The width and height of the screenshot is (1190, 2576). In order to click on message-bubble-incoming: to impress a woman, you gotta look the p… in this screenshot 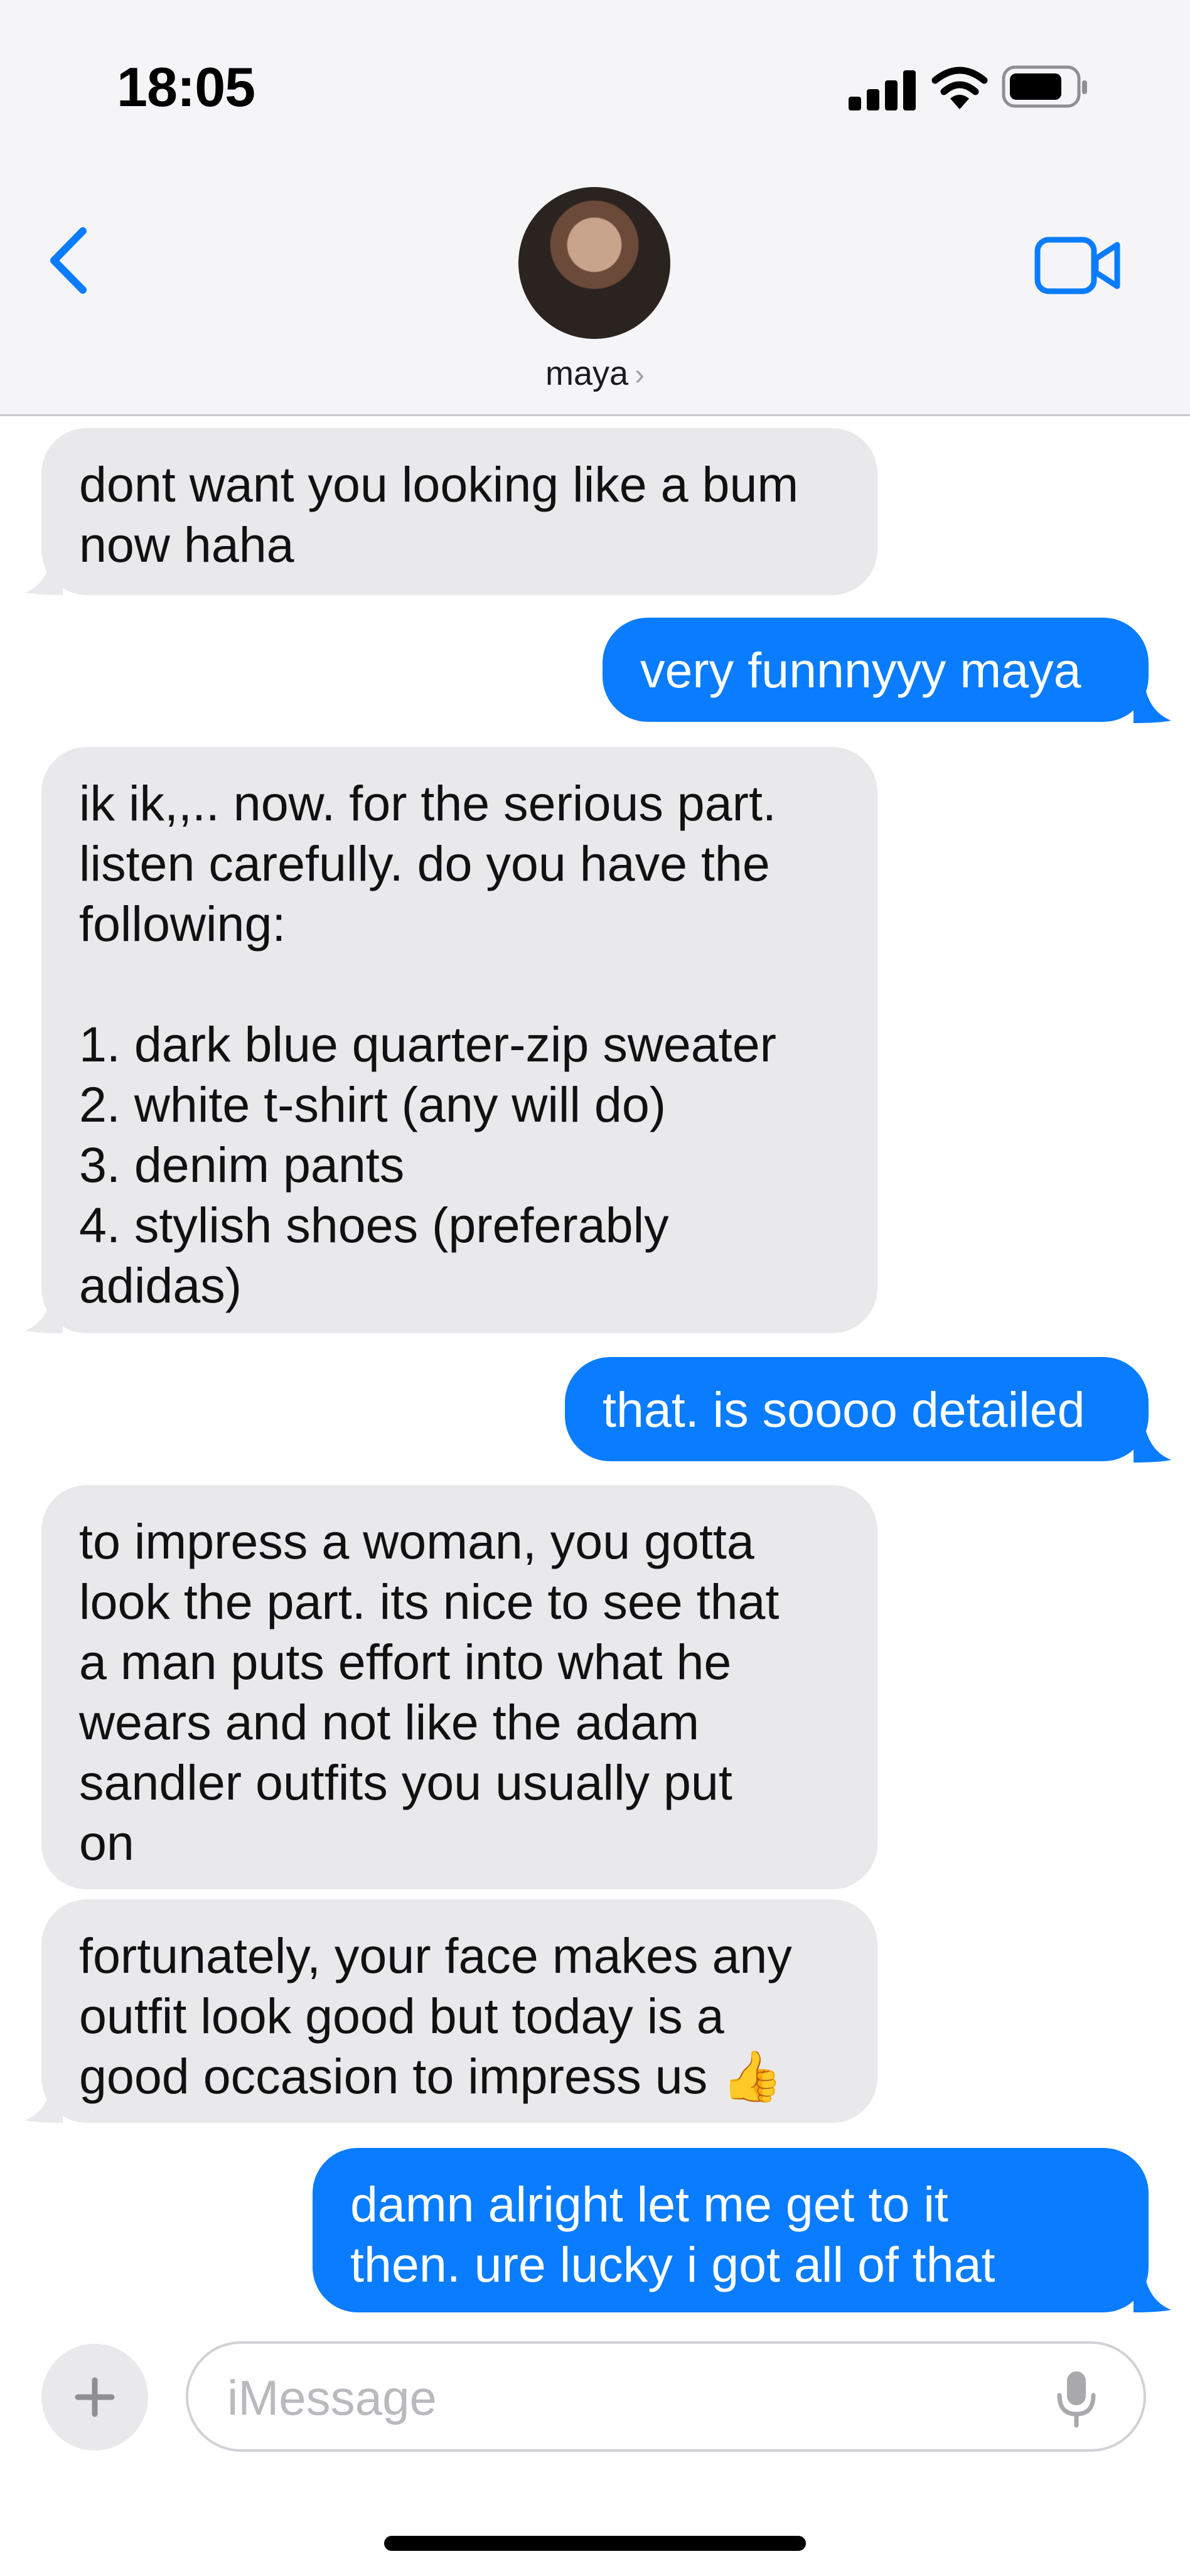, I will do `click(459, 1687)`.